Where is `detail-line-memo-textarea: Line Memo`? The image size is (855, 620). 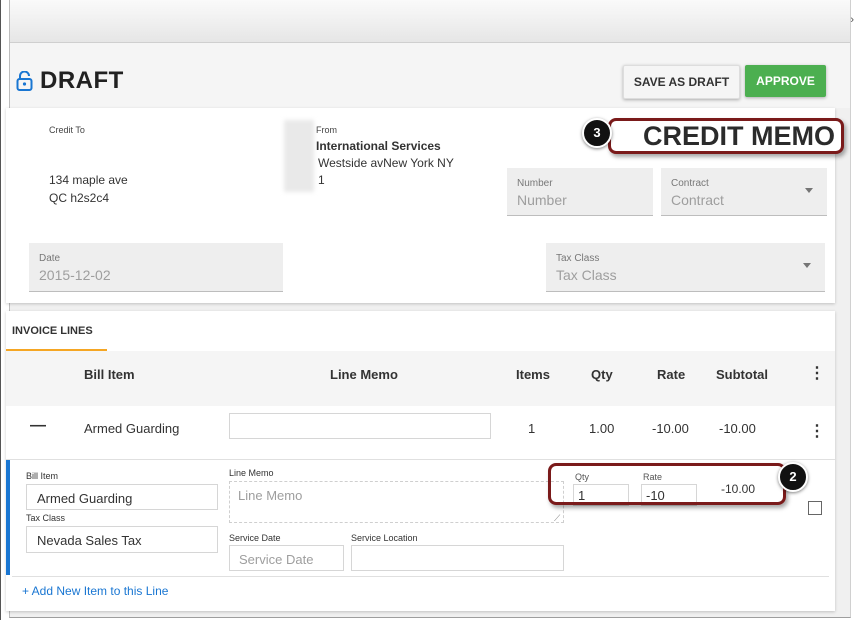
detail-line-memo-textarea: Line Memo is located at coordinates (396, 502).